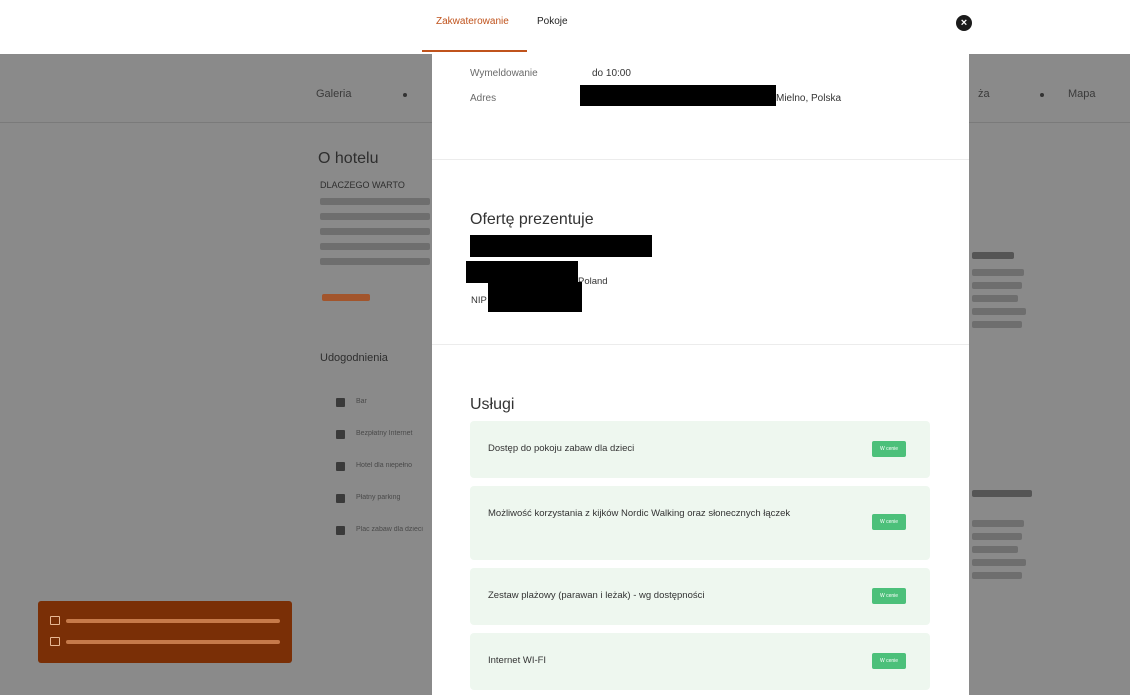 The height and width of the screenshot is (695, 1130). Describe the element at coordinates (378, 497) in the screenshot. I see `amenity-label: Płatny parking` at that location.